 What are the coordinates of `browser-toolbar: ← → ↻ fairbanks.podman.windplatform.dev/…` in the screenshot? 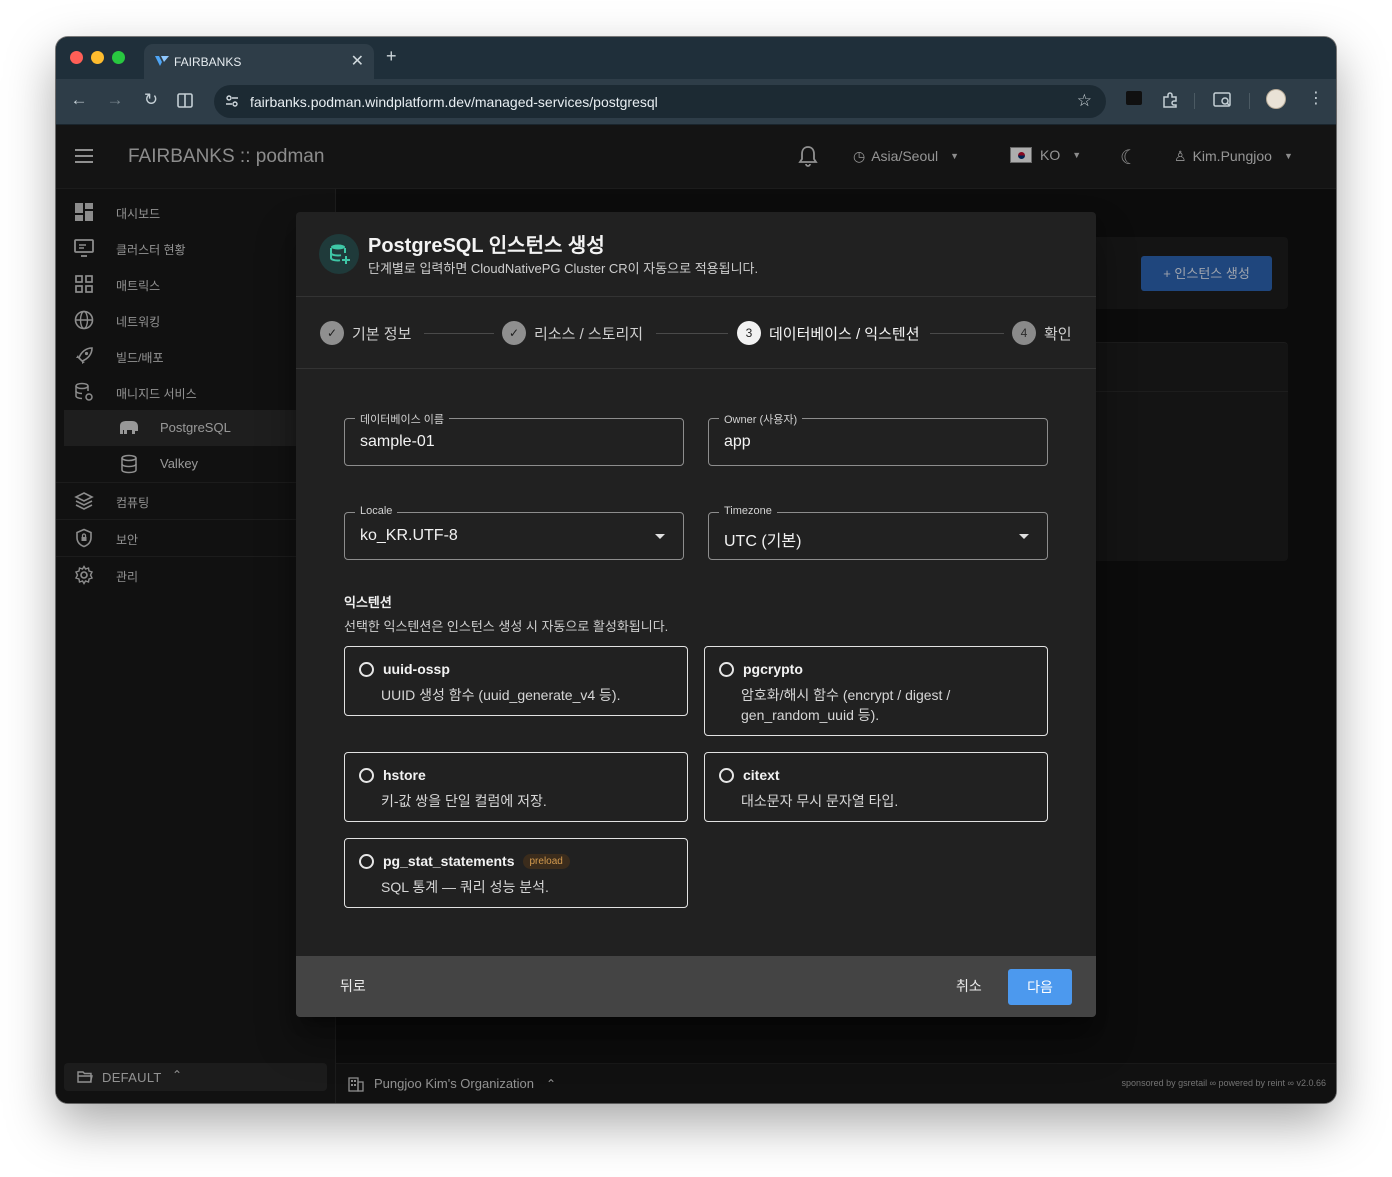 It's located at (696, 102).